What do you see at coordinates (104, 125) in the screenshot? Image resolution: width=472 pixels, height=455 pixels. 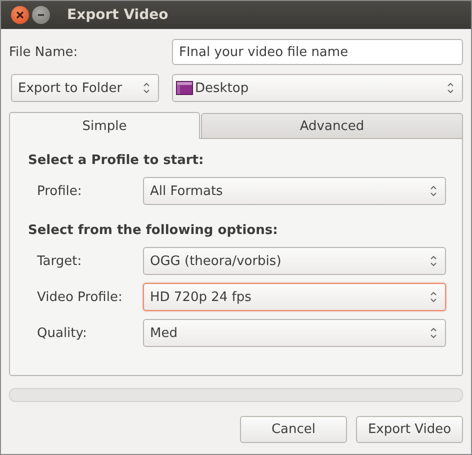 I see `tab: Simple` at bounding box center [104, 125].